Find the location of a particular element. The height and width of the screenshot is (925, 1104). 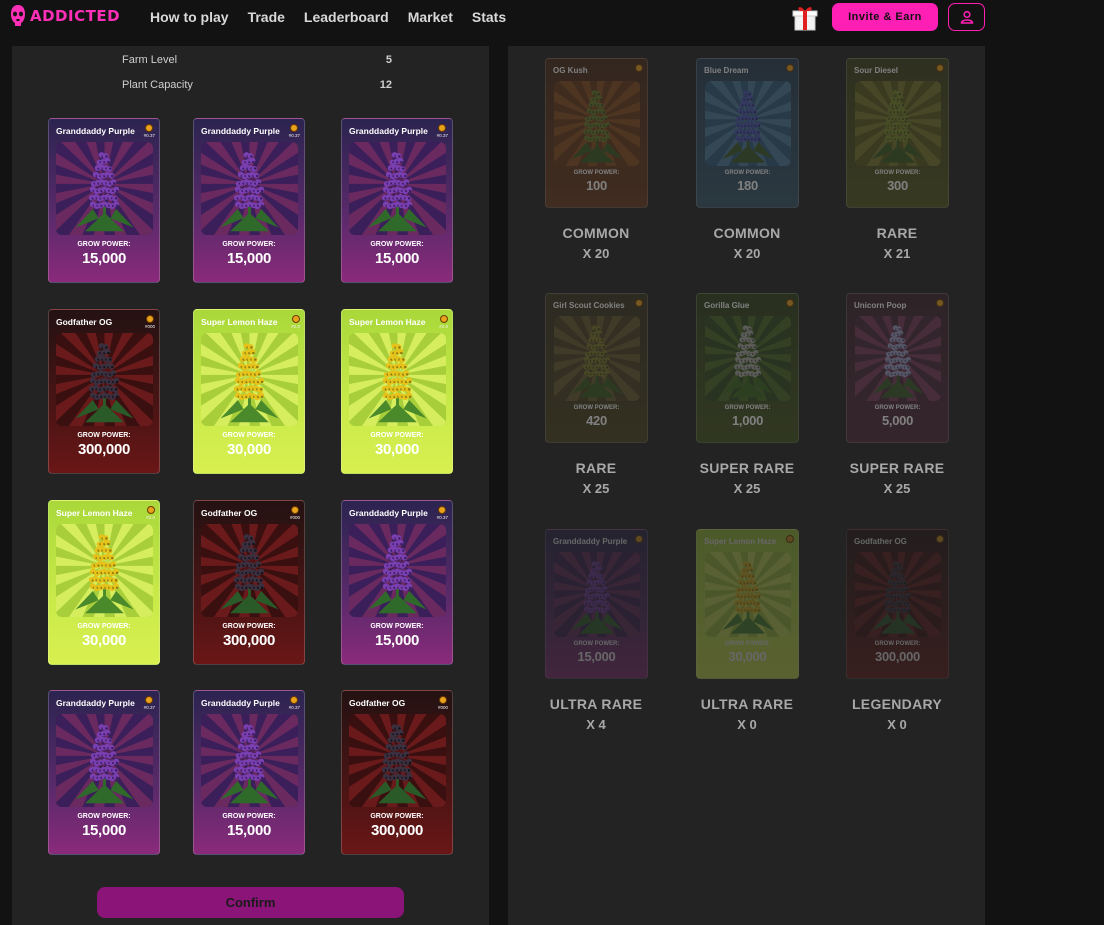

collection-plant-card: Gorilla Glue GROW POWER: 1,000 is located at coordinates (747, 368).